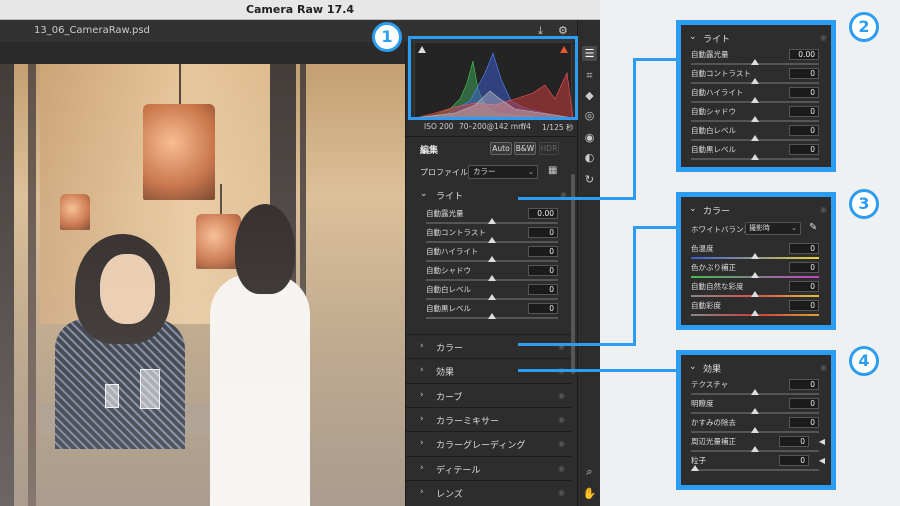  What do you see at coordinates (589, 95) in the screenshot?
I see `eraser-icon: ◆` at bounding box center [589, 95].